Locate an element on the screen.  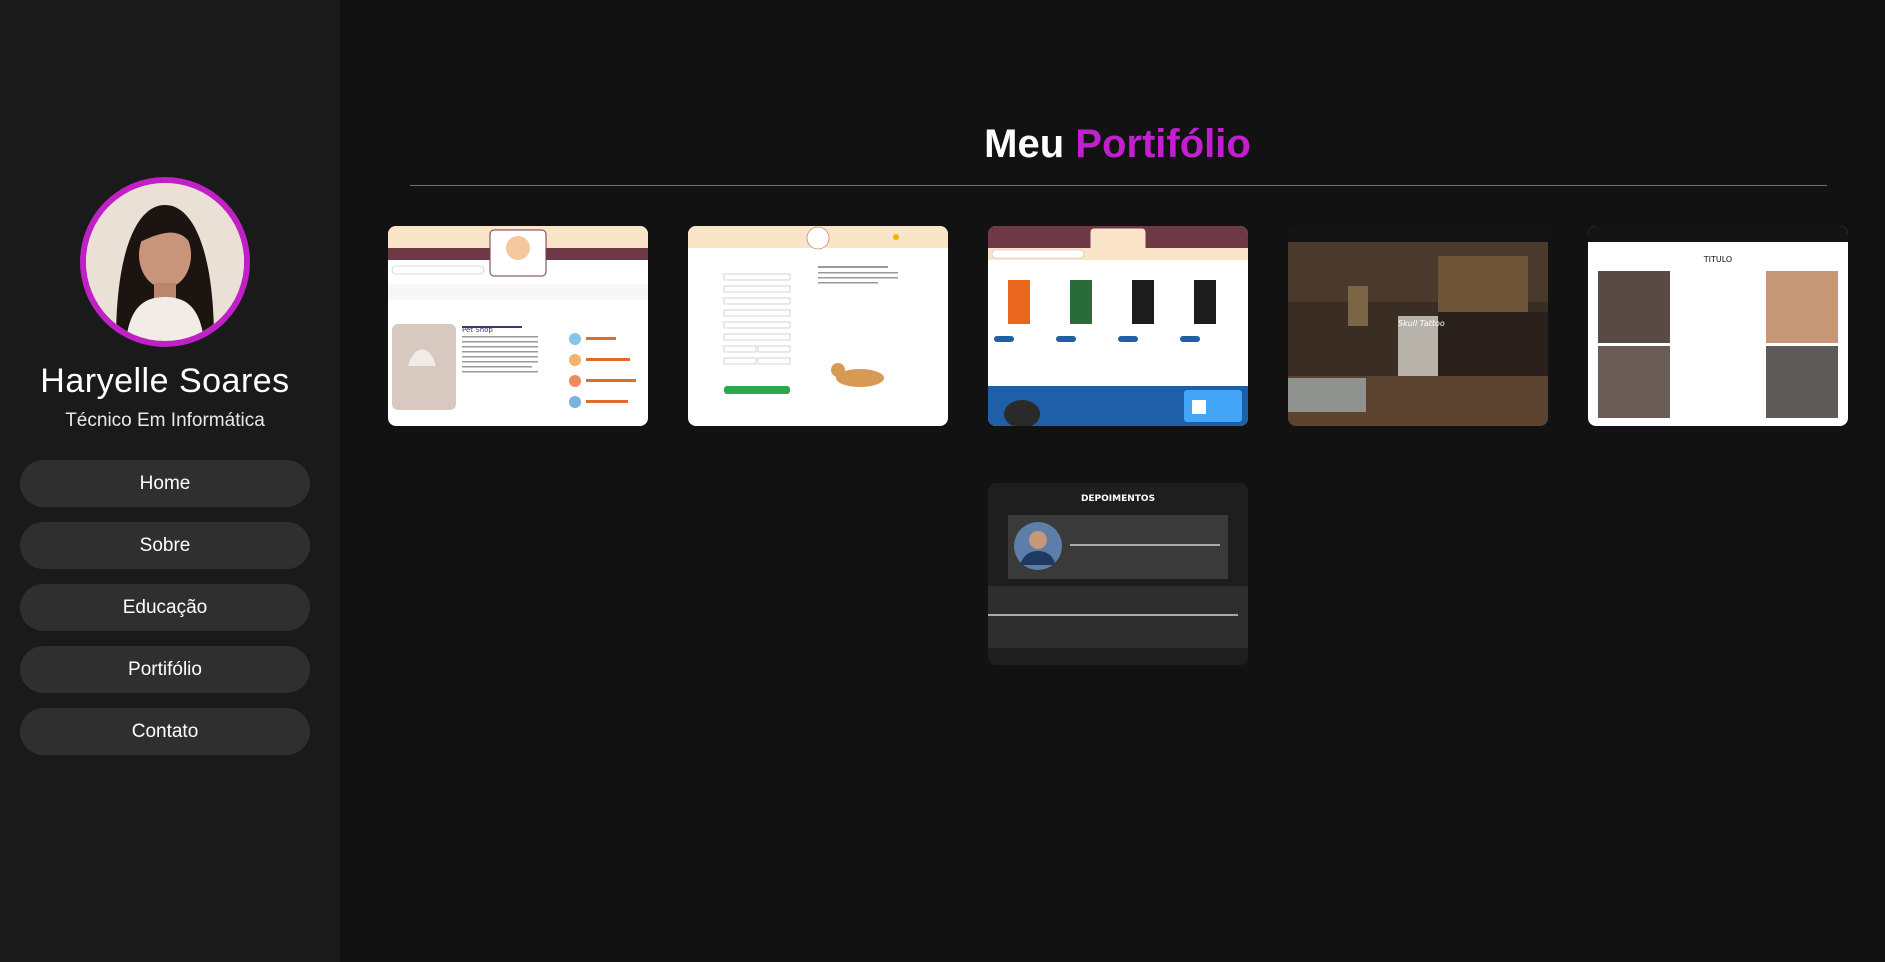
nav-educacao-button: Educação is located at coordinates (165, 607).